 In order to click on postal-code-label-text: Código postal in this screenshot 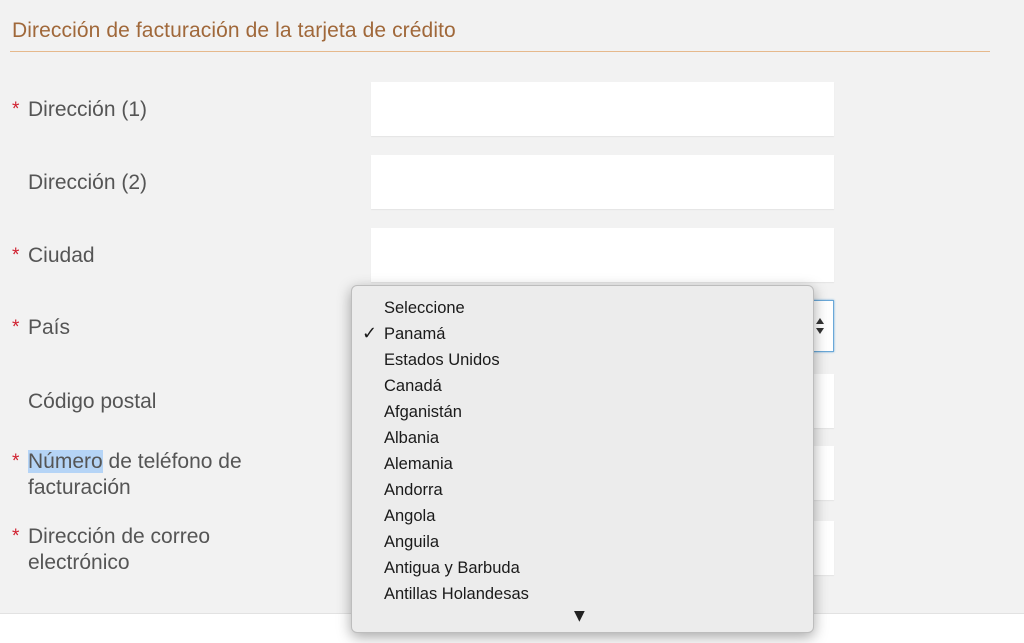, I will do `click(92, 401)`.